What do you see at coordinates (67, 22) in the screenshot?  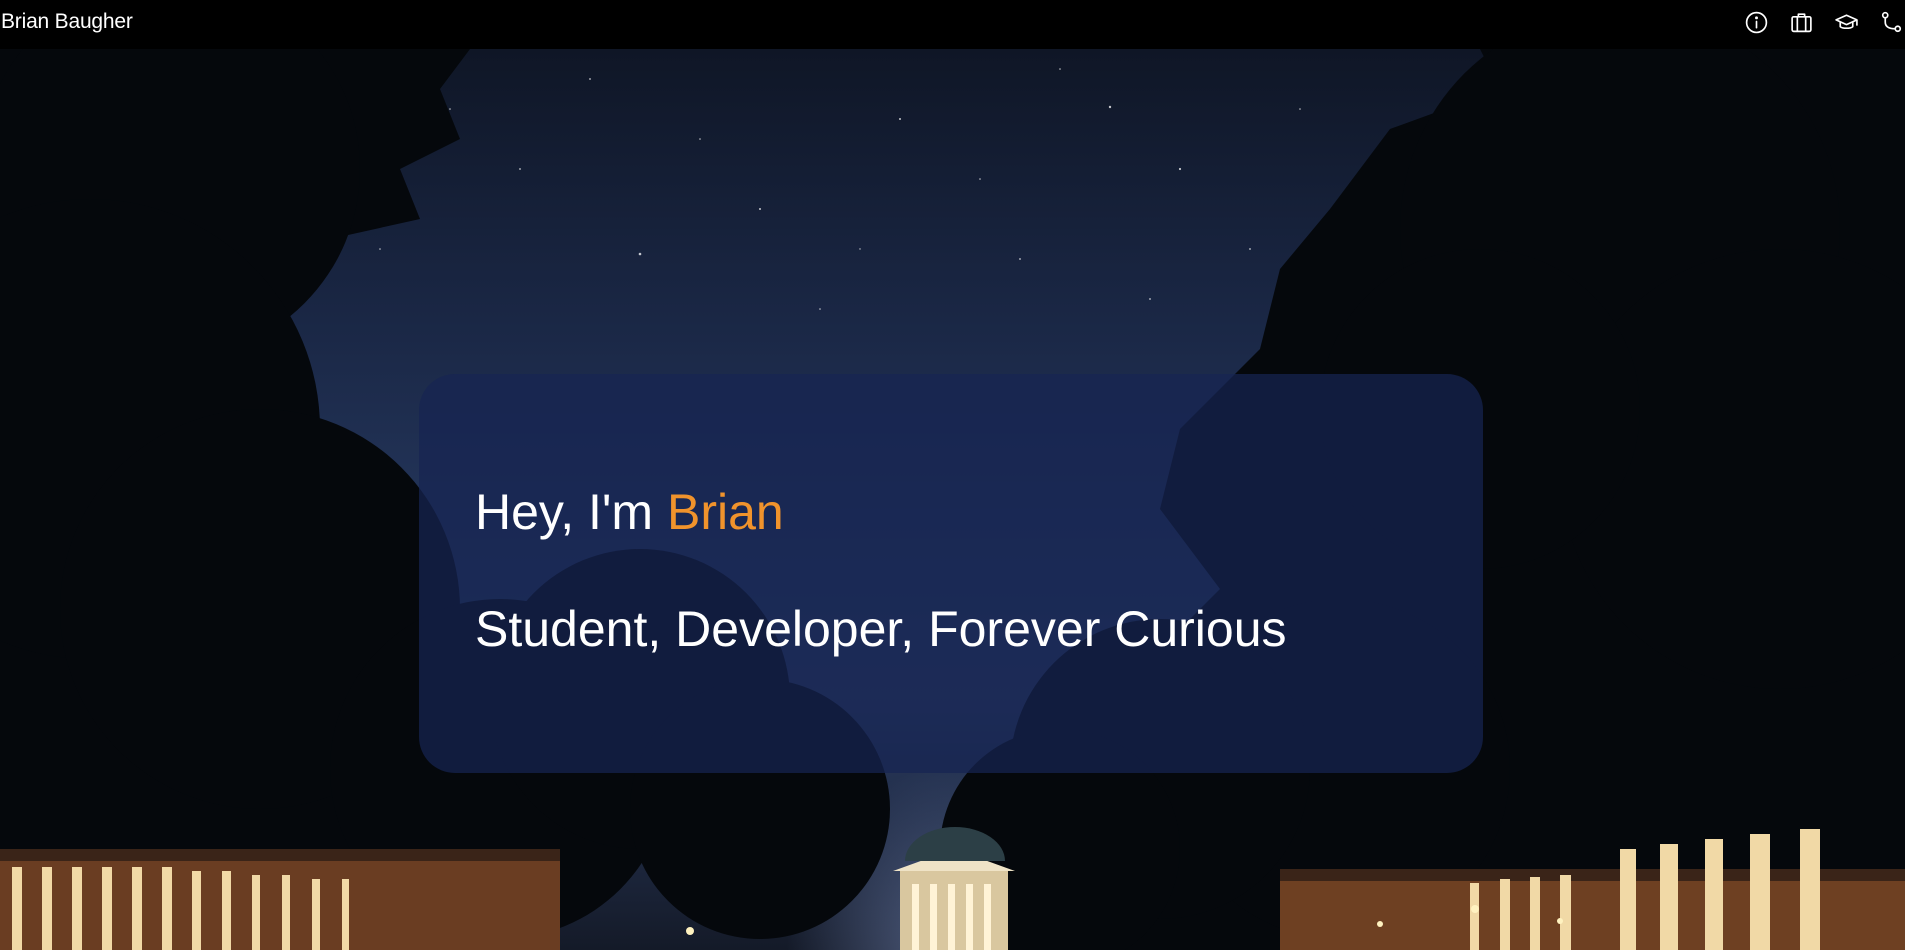 I see `site-title: Brian Baugher` at bounding box center [67, 22].